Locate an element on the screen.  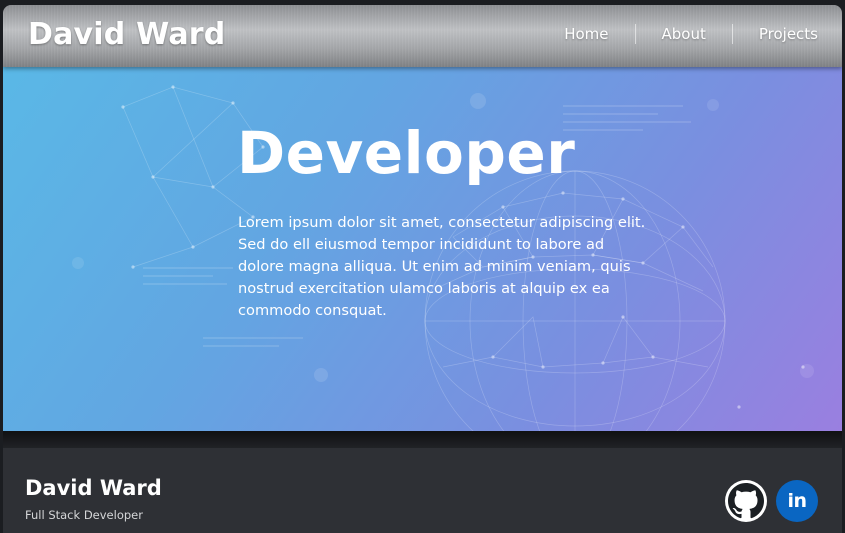
section-divider is located at coordinates (422, 439).